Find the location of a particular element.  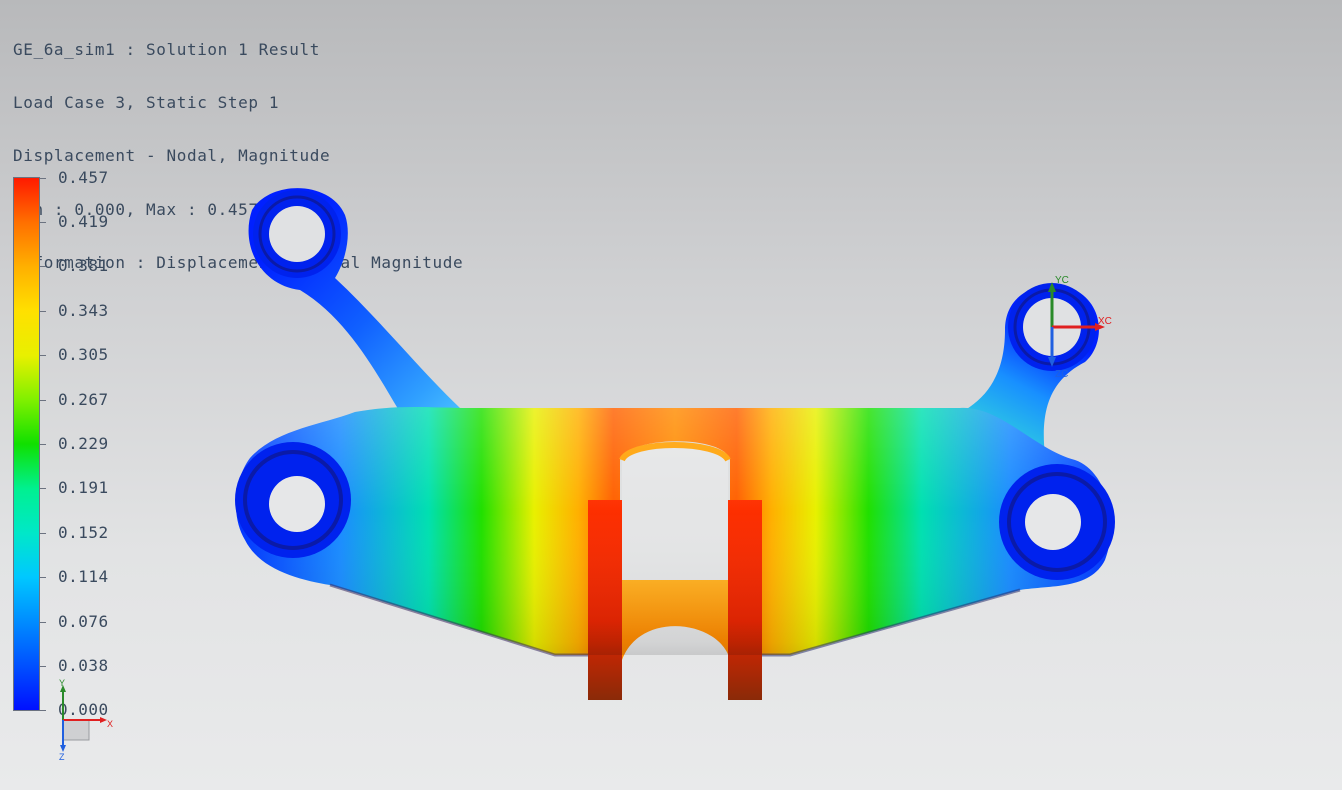

view-x-label: X is located at coordinates (110, 724).